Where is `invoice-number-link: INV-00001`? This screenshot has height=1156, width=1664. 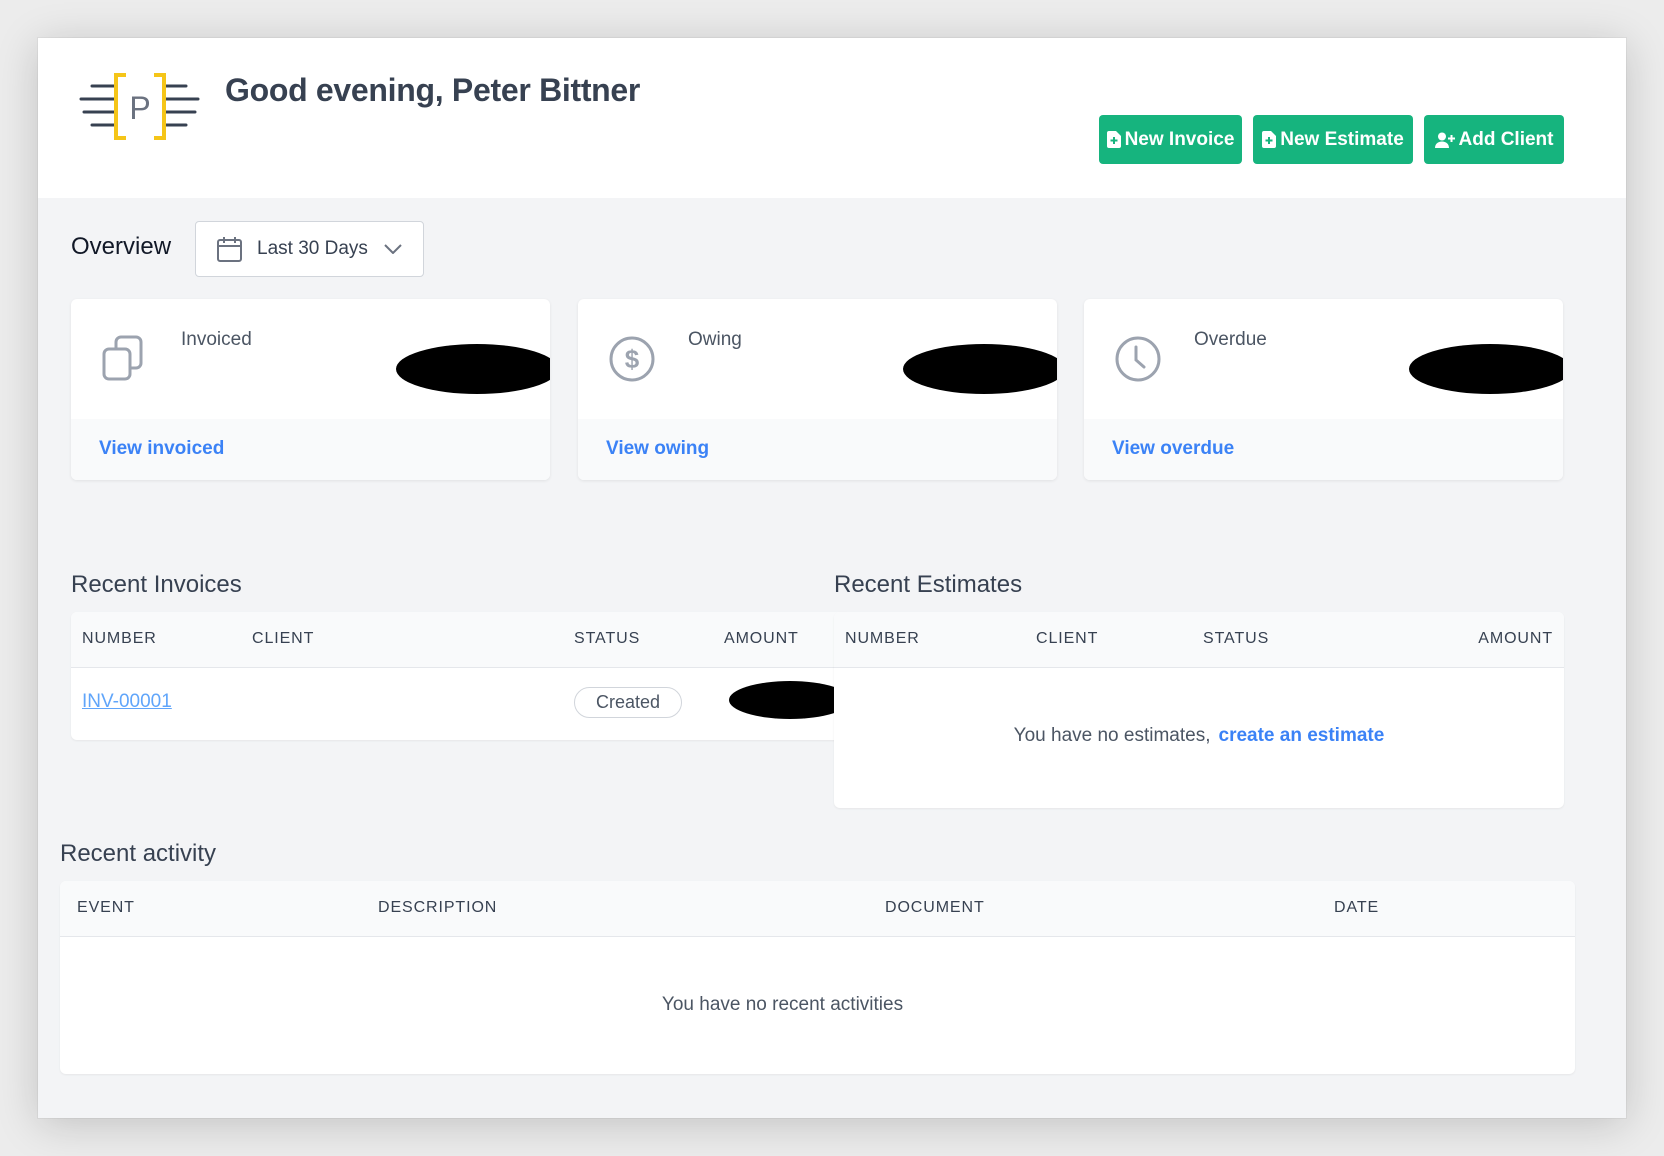 invoice-number-link: INV-00001 is located at coordinates (127, 702).